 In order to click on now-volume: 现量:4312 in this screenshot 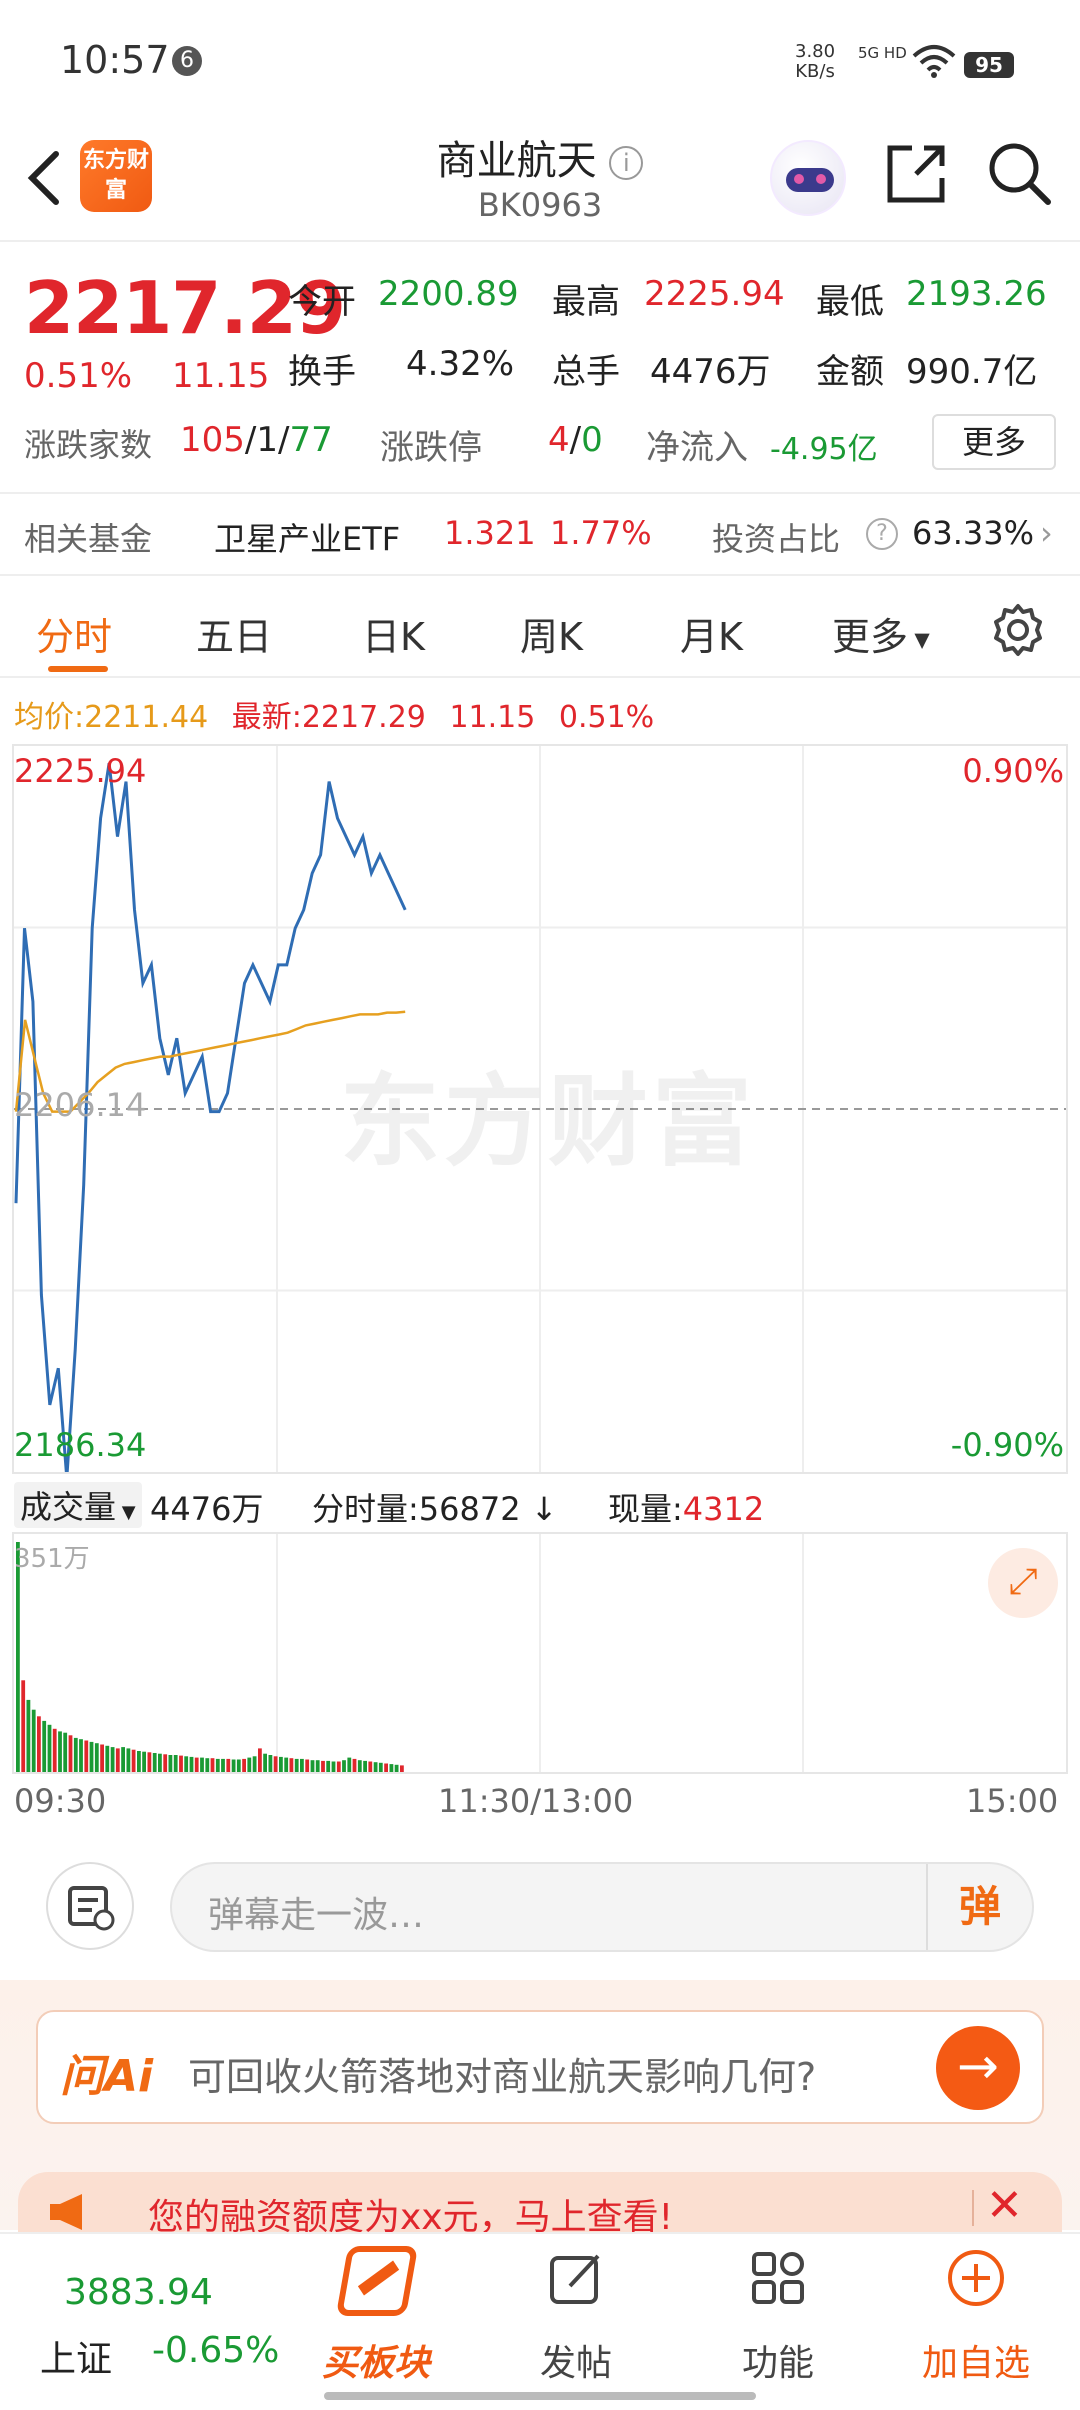, I will do `click(686, 1509)`.